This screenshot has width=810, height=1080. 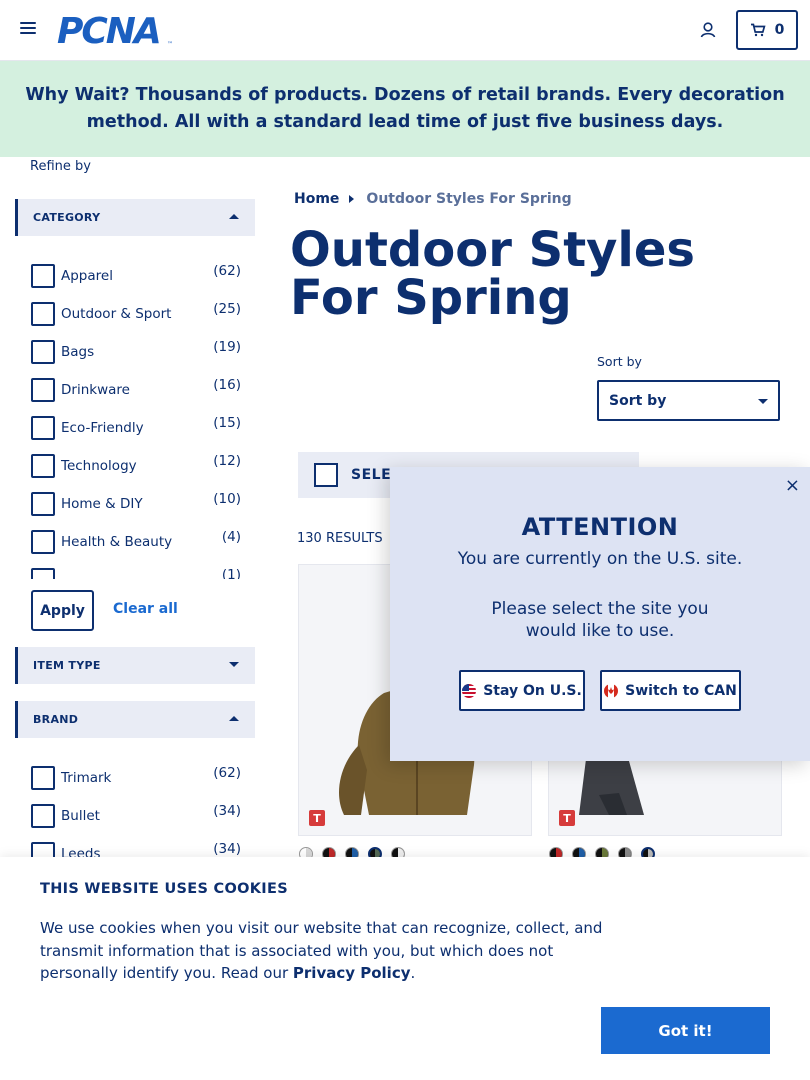 I want to click on cart-count: 0, so click(x=779, y=30).